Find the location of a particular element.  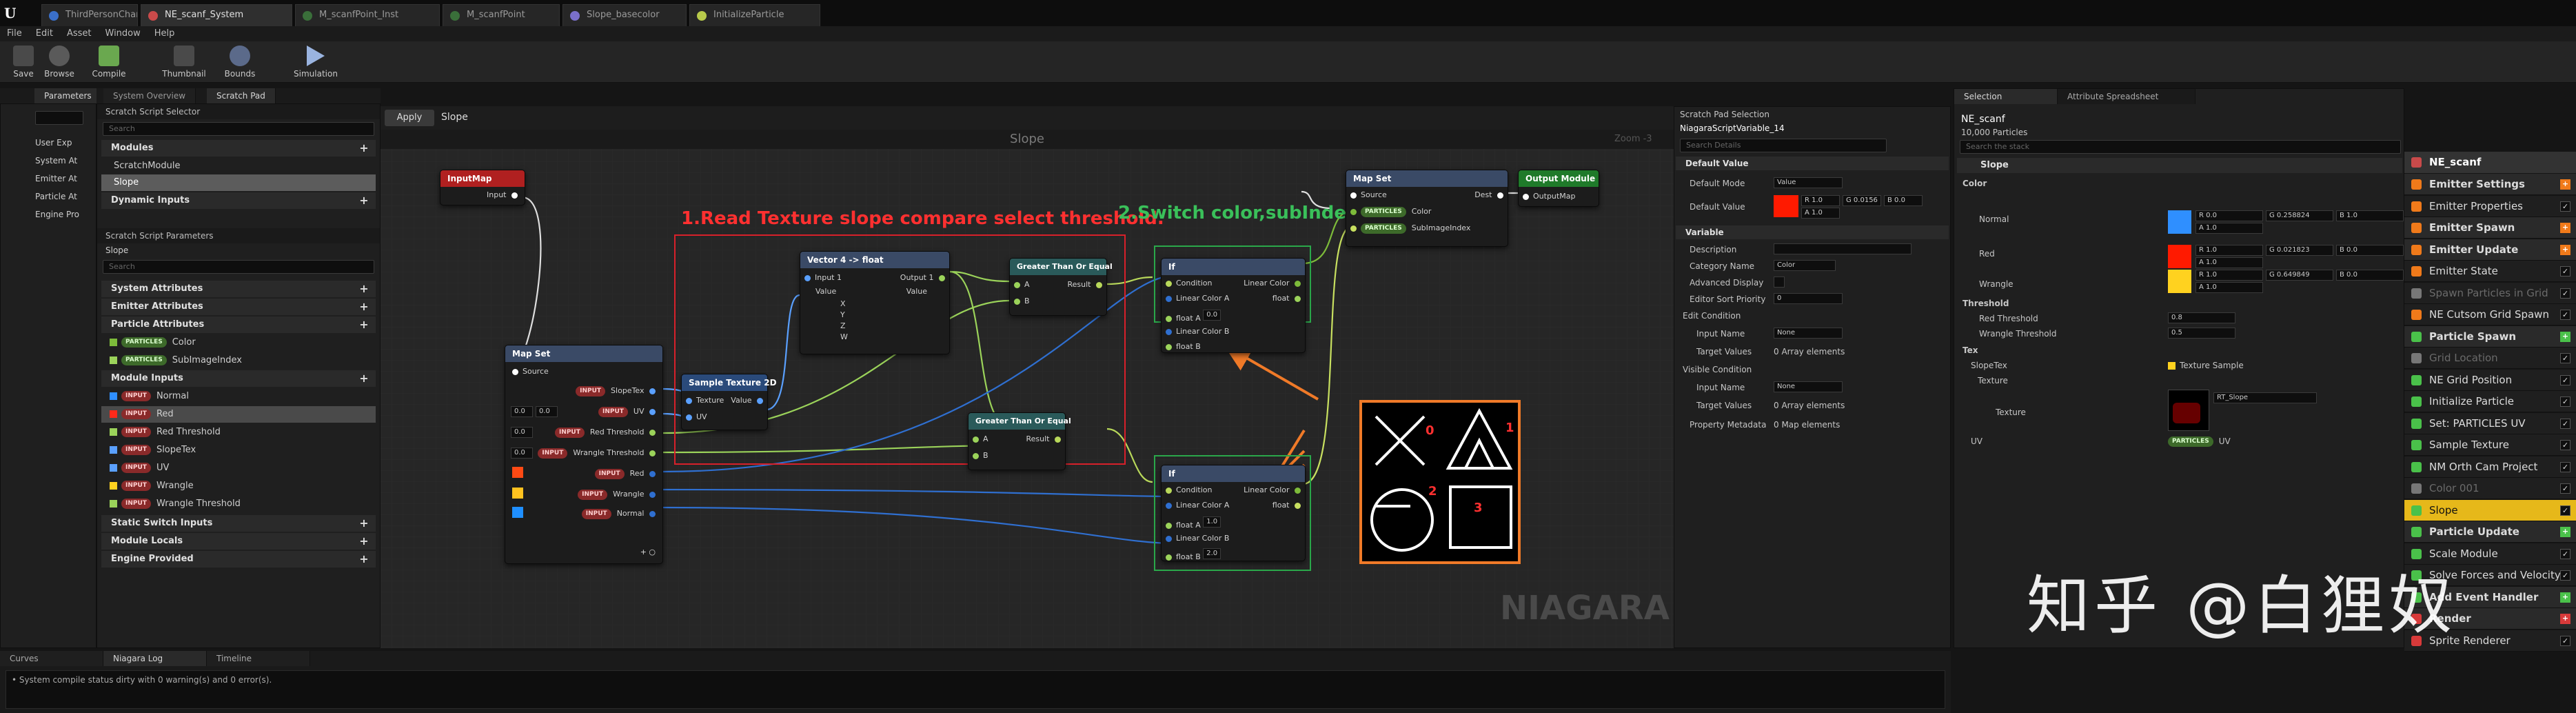

param-particle-attributes: Particle At is located at coordinates (56, 196).